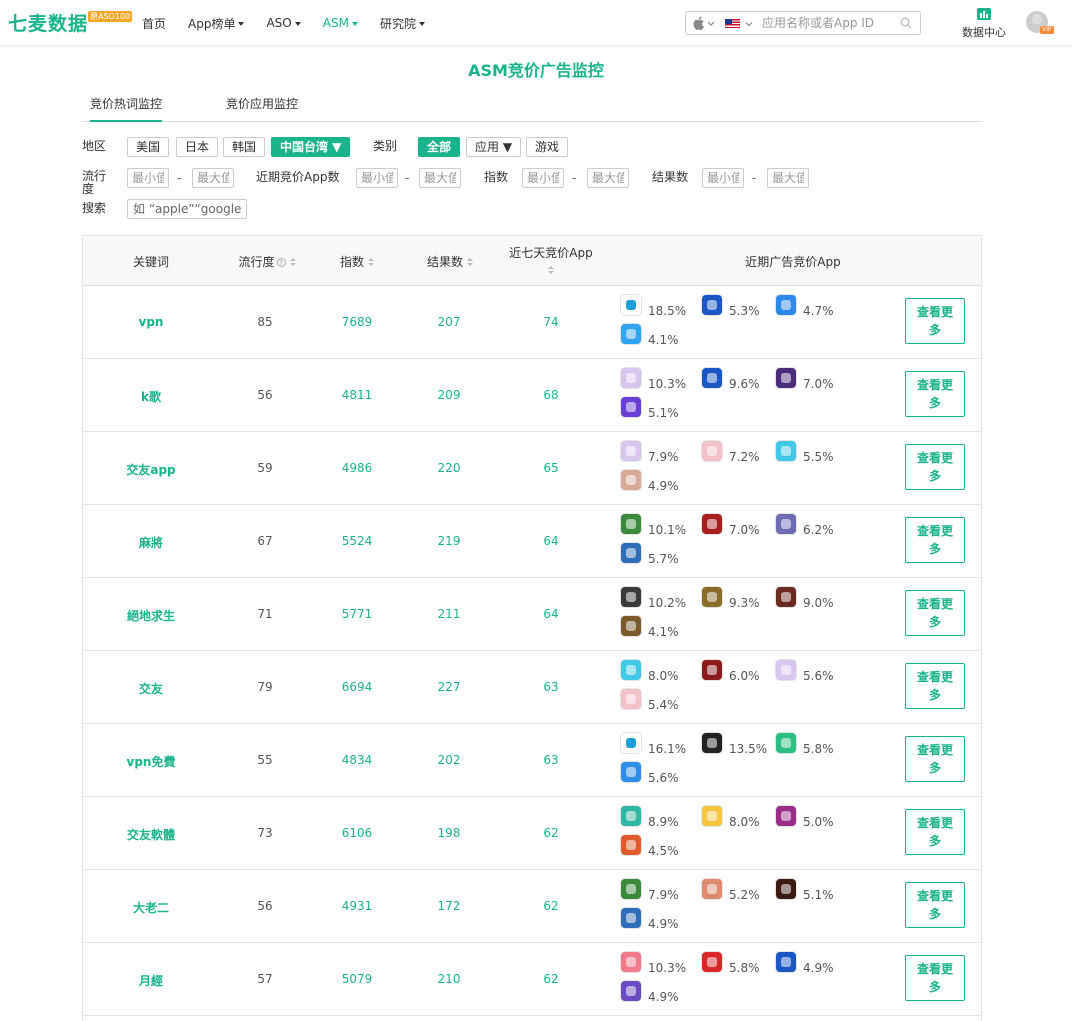  Describe the element at coordinates (439, 147) in the screenshot. I see `category-chip-all: 全部` at that location.